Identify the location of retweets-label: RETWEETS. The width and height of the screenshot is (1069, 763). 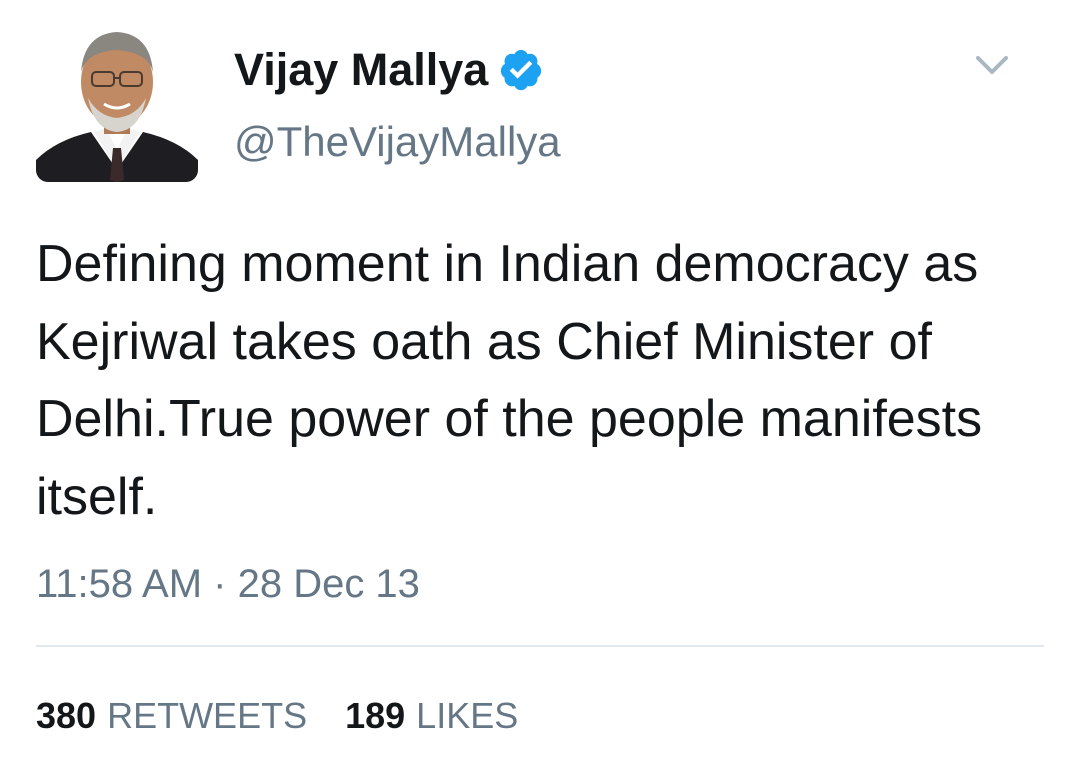
(207, 715).